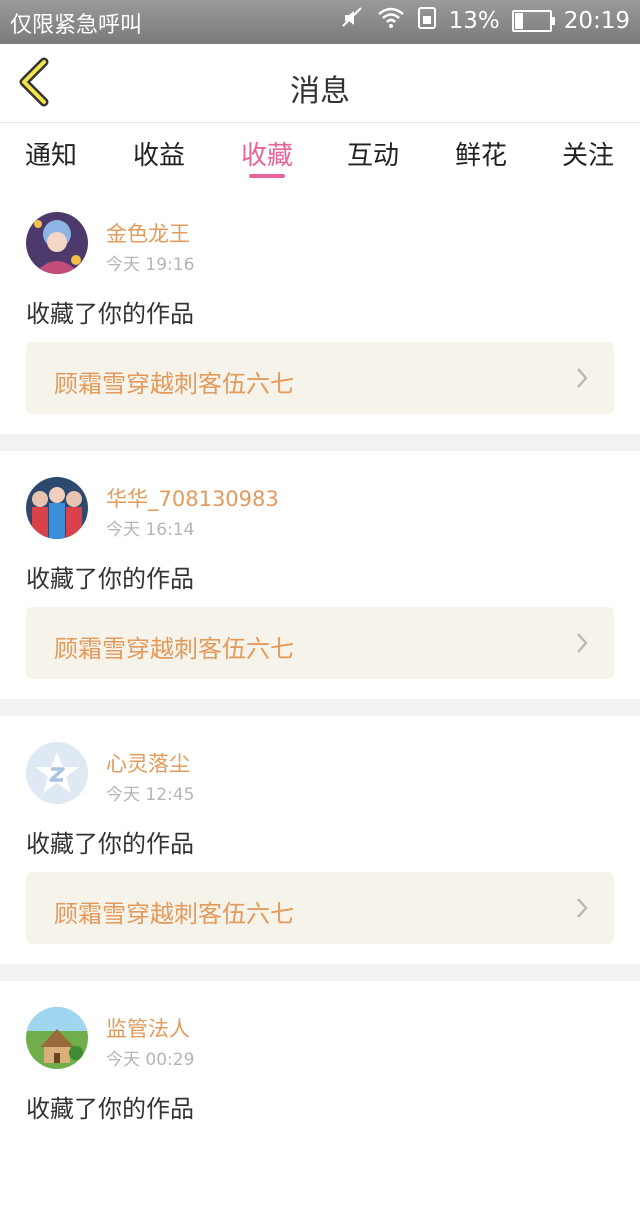 The image size is (640, 1229). I want to click on active-tab-indicator, so click(267, 176).